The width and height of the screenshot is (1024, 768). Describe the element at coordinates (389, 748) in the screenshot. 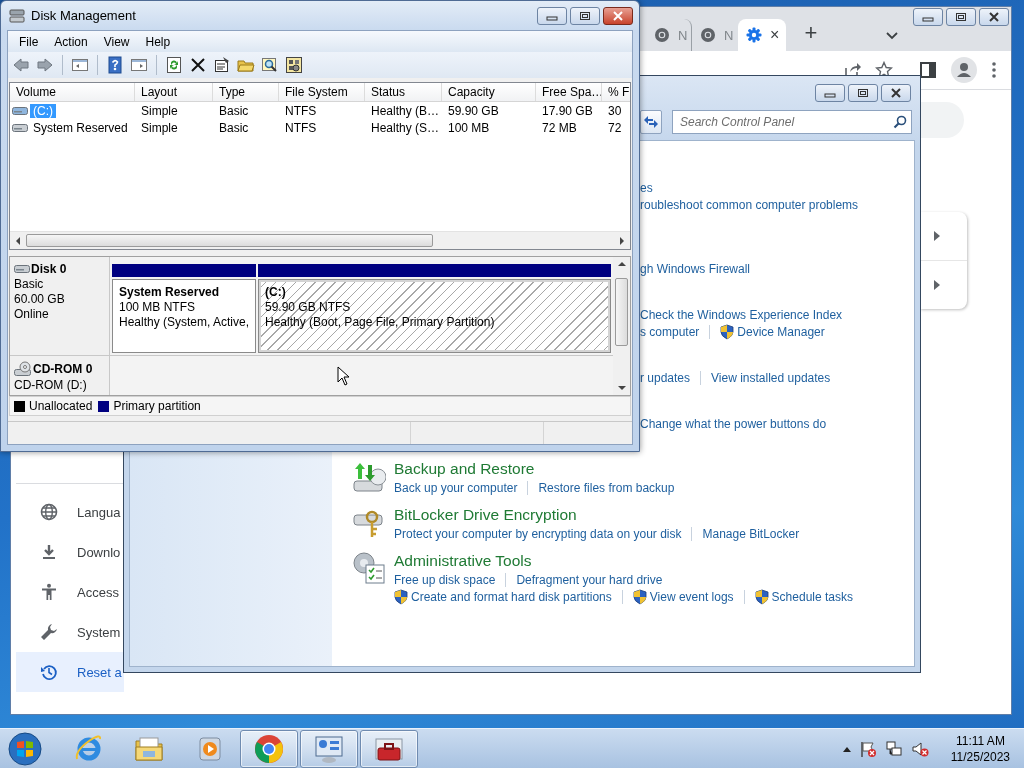

I see `taskbar-button` at that location.